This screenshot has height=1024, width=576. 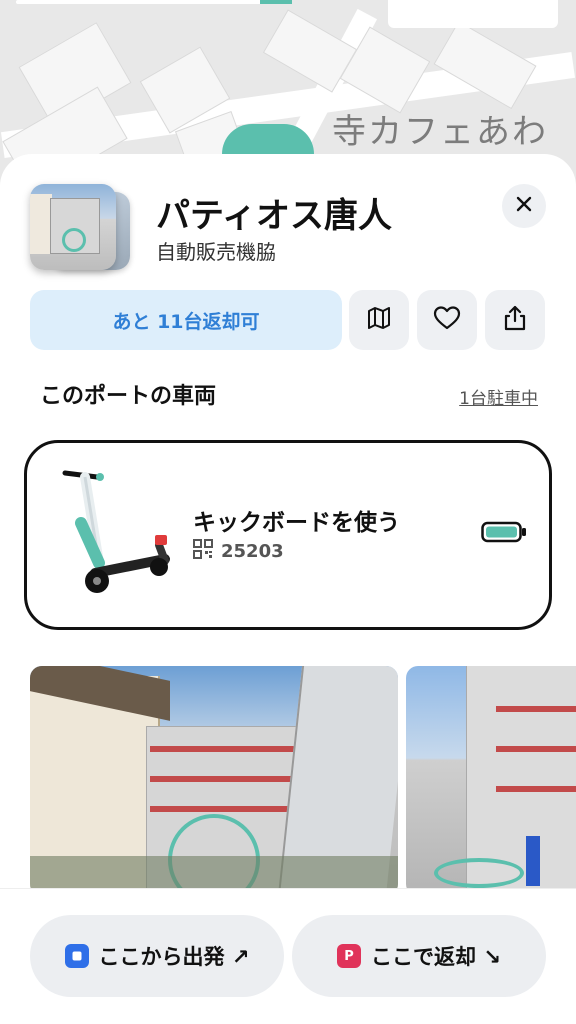 I want to click on depart-label: ここから出発 ↗, so click(x=174, y=957).